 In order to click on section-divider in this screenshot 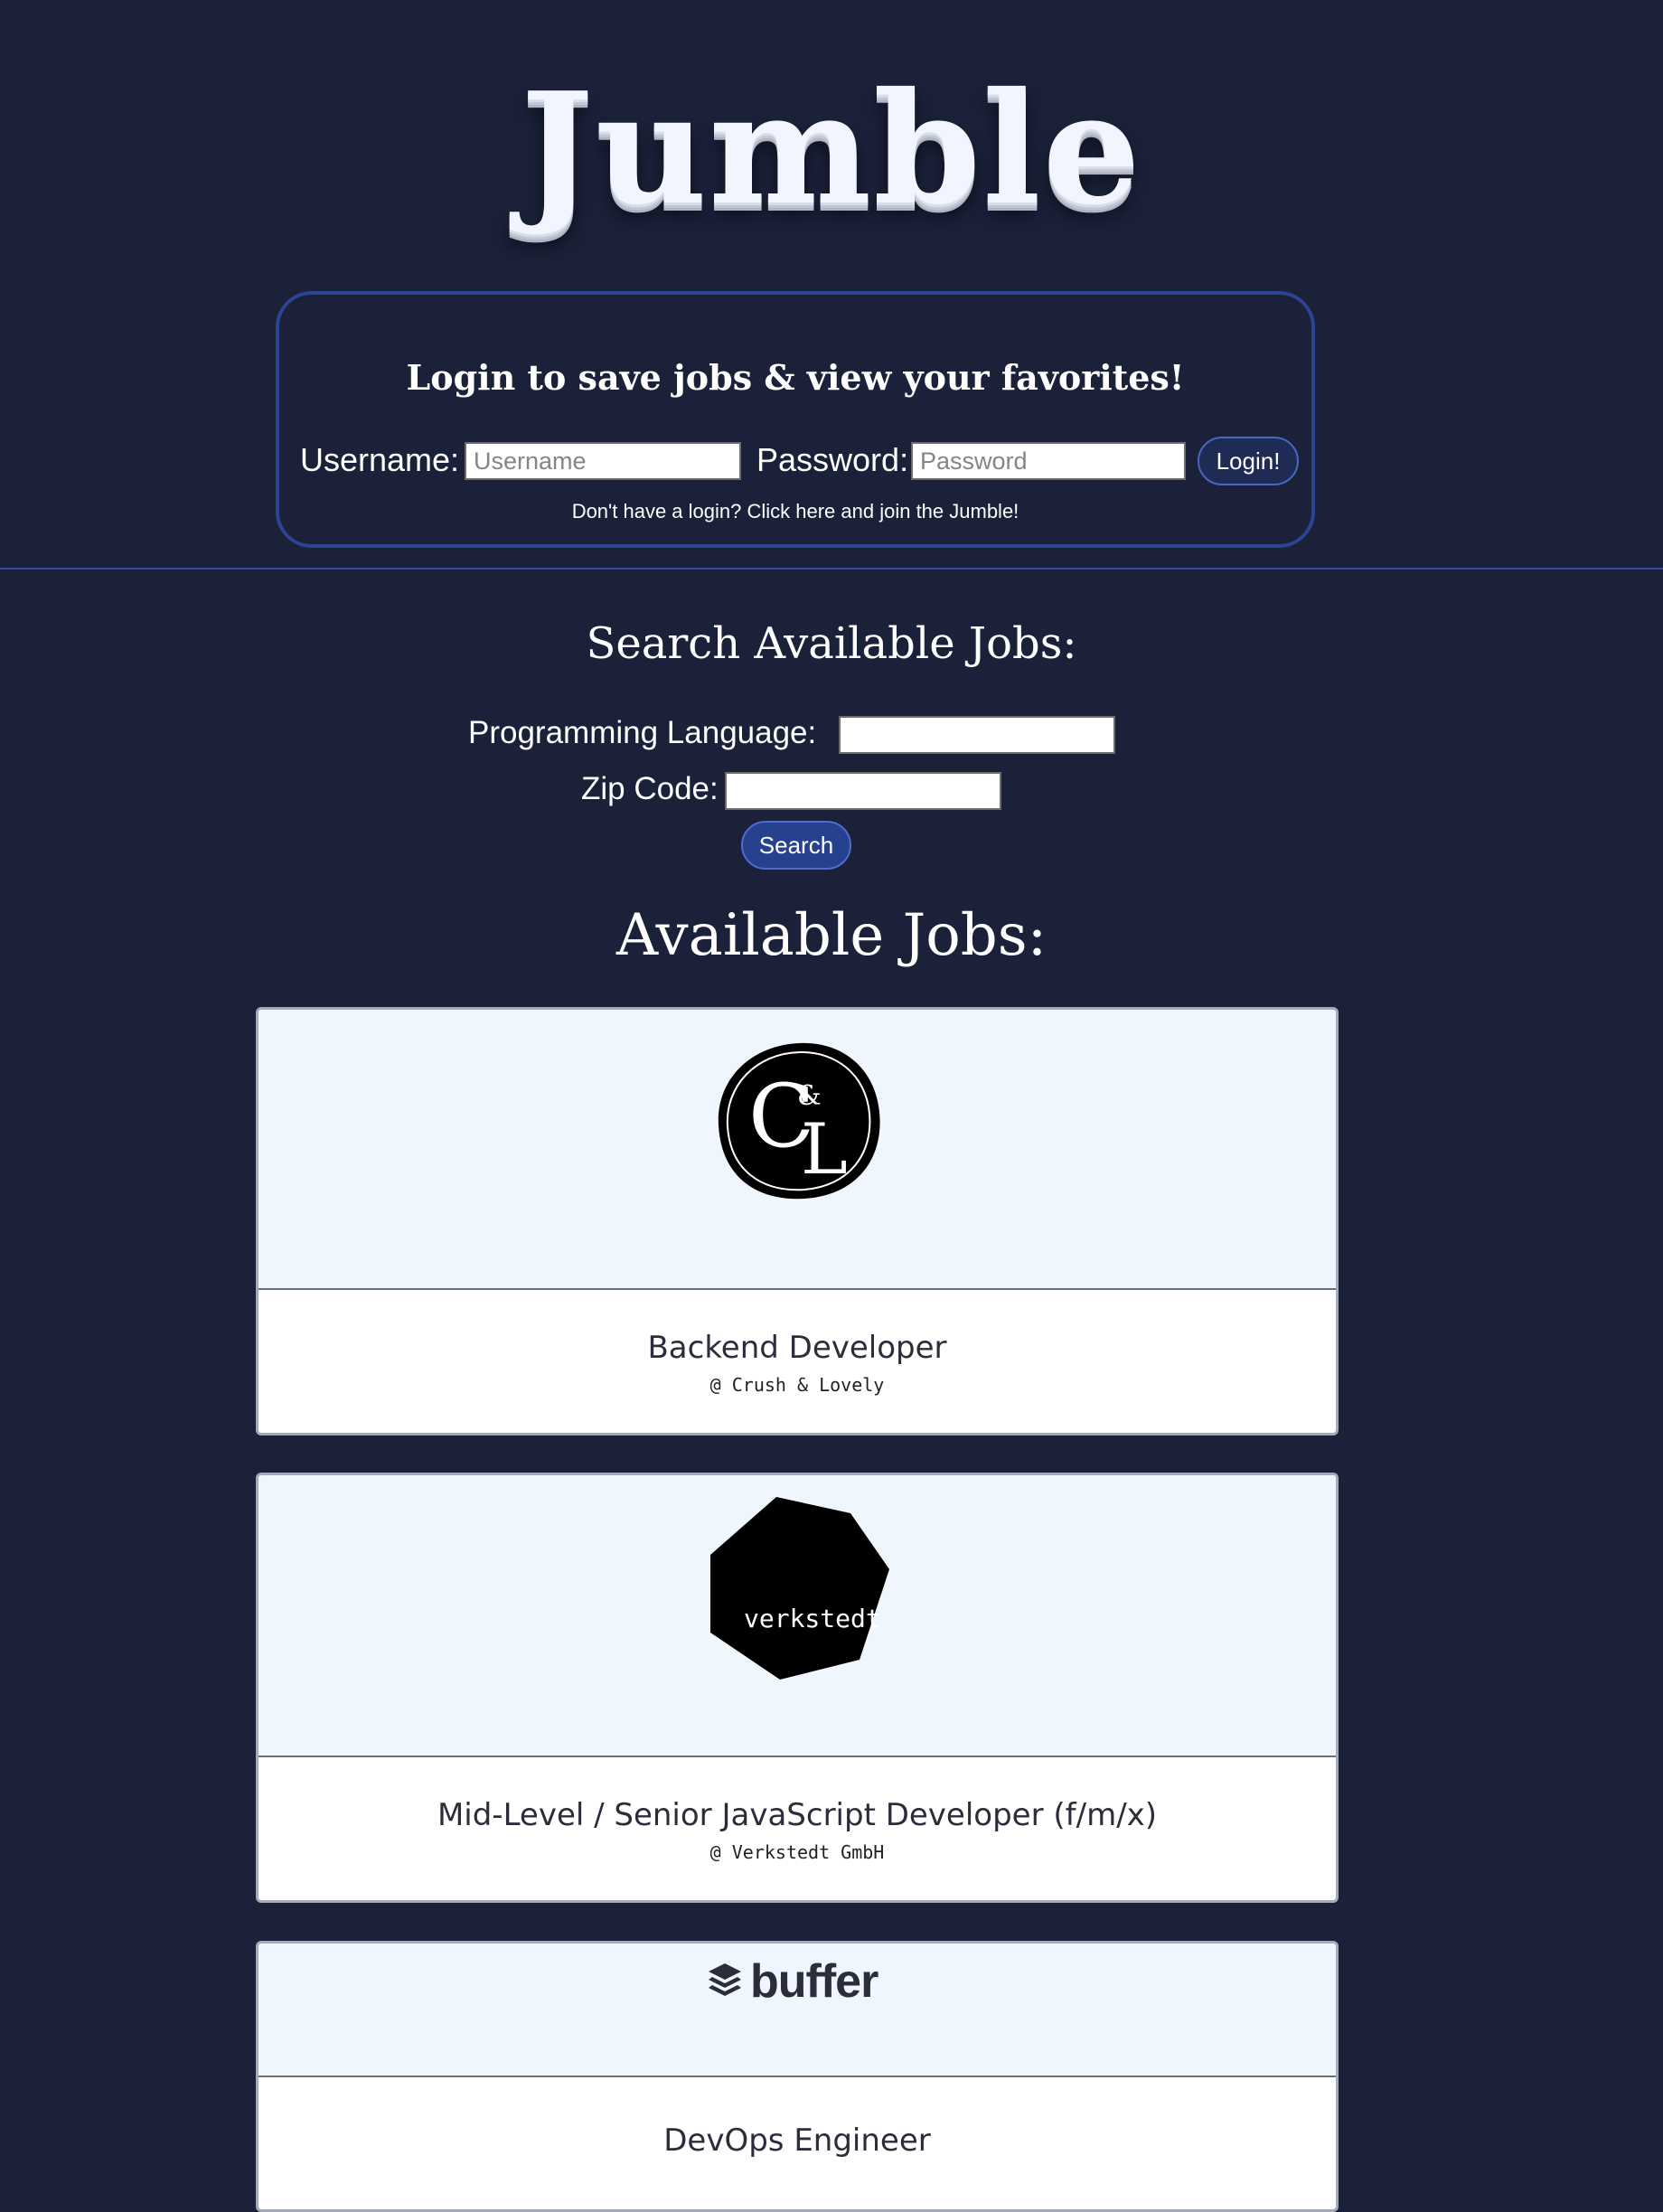, I will do `click(831, 568)`.